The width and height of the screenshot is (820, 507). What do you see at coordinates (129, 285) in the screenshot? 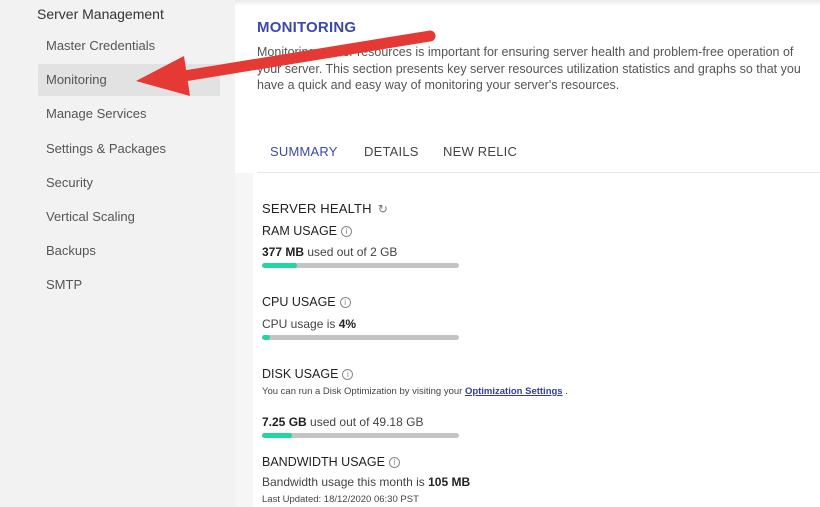
I see `sidebar-item-smtp: SMTP` at bounding box center [129, 285].